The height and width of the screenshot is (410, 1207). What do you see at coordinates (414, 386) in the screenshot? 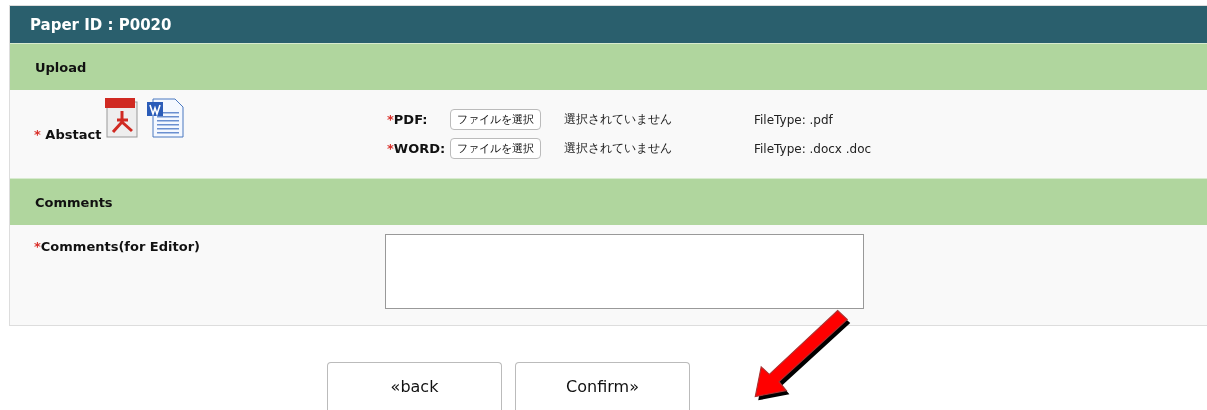
I see `back-button: «back` at bounding box center [414, 386].